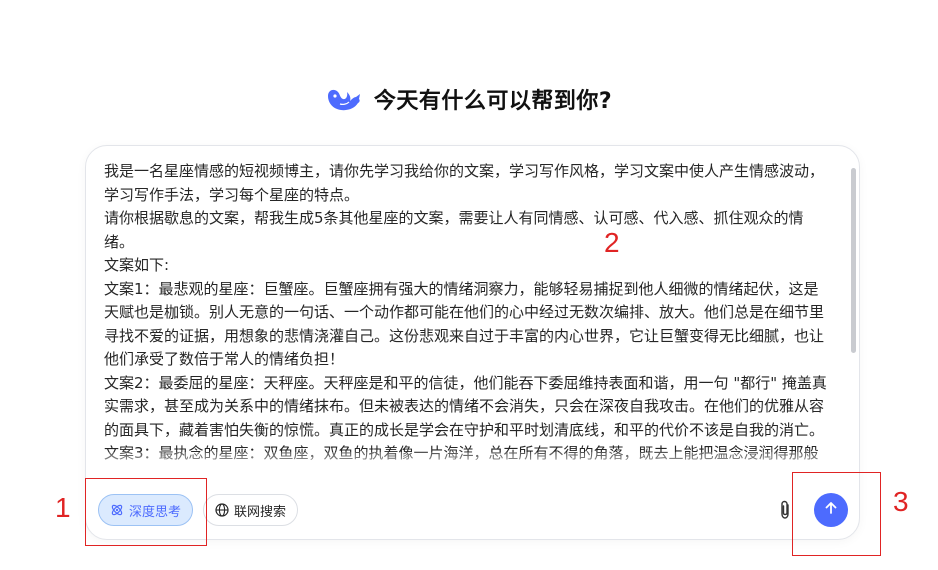 The width and height of the screenshot is (938, 570). Describe the element at coordinates (63, 507) in the screenshot. I see `annotation-label-1: 1` at that location.